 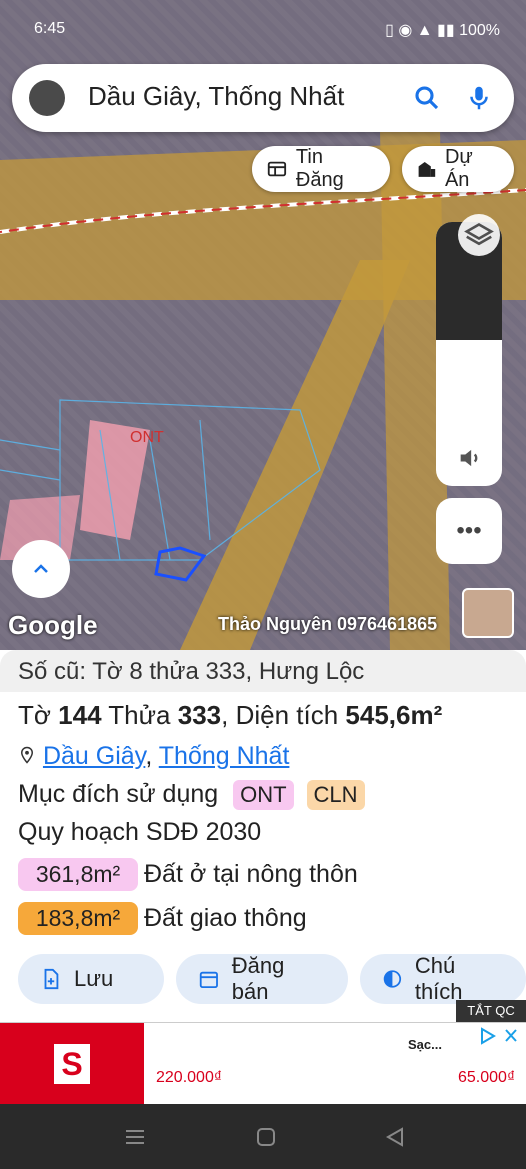 I want to click on ad-banner: S 220.000₫ Sạc... 65.000₫, so click(x=263, y=1063).